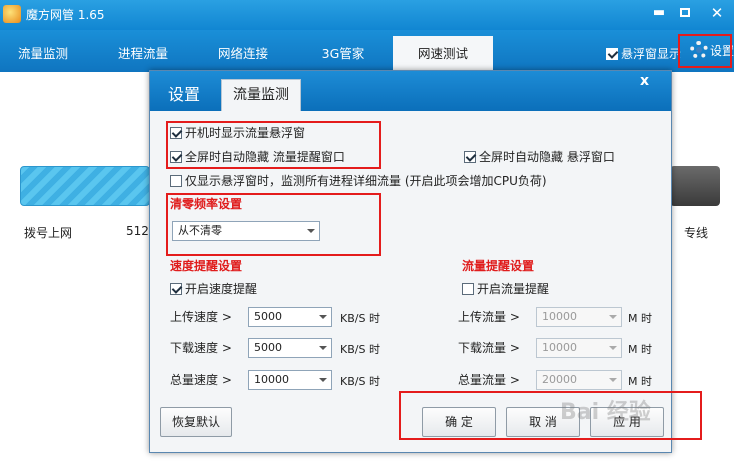  I want to click on title-bar: 魔方网管 1.65 ▬ ✕, so click(367, 15).